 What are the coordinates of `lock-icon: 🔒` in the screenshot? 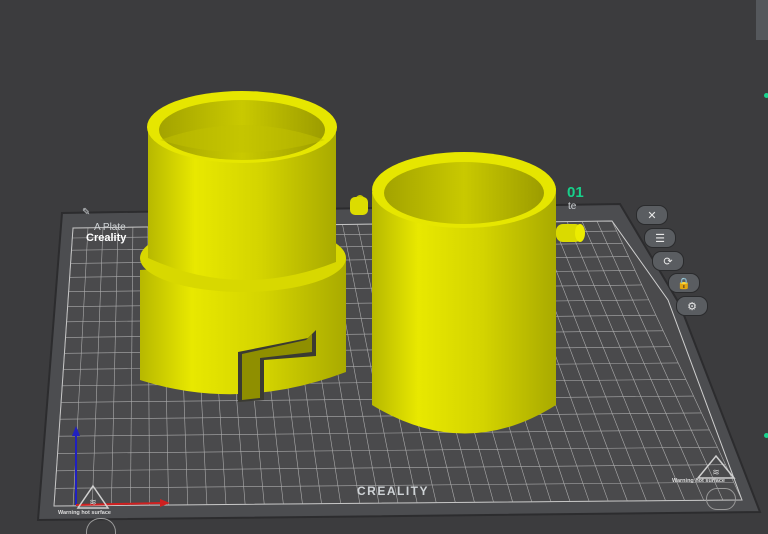 It's located at (684, 283).